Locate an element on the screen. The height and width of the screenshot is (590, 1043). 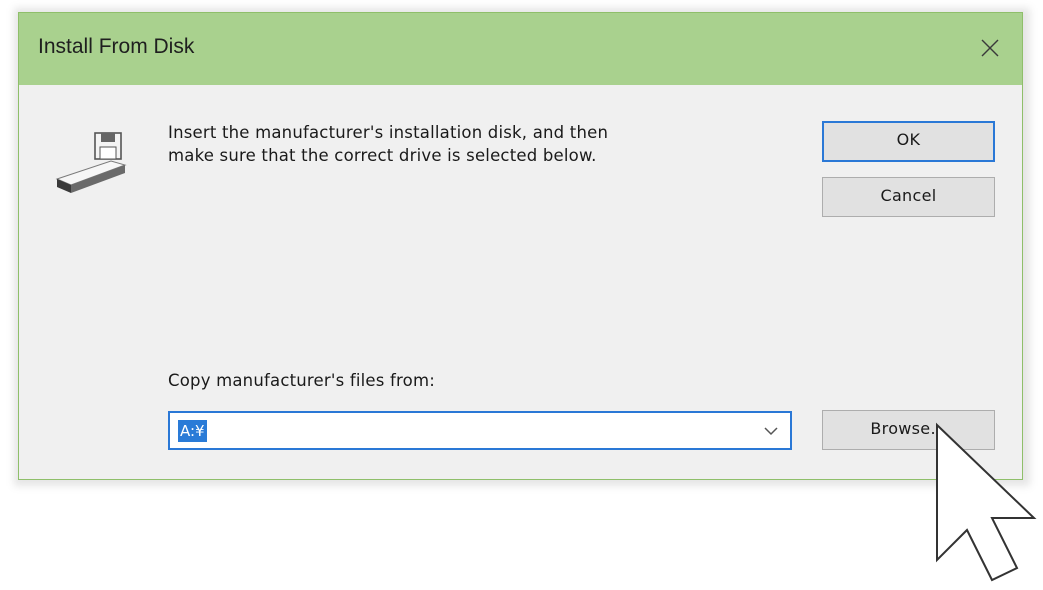
mouse-pointer-icon is located at coordinates (986, 502).